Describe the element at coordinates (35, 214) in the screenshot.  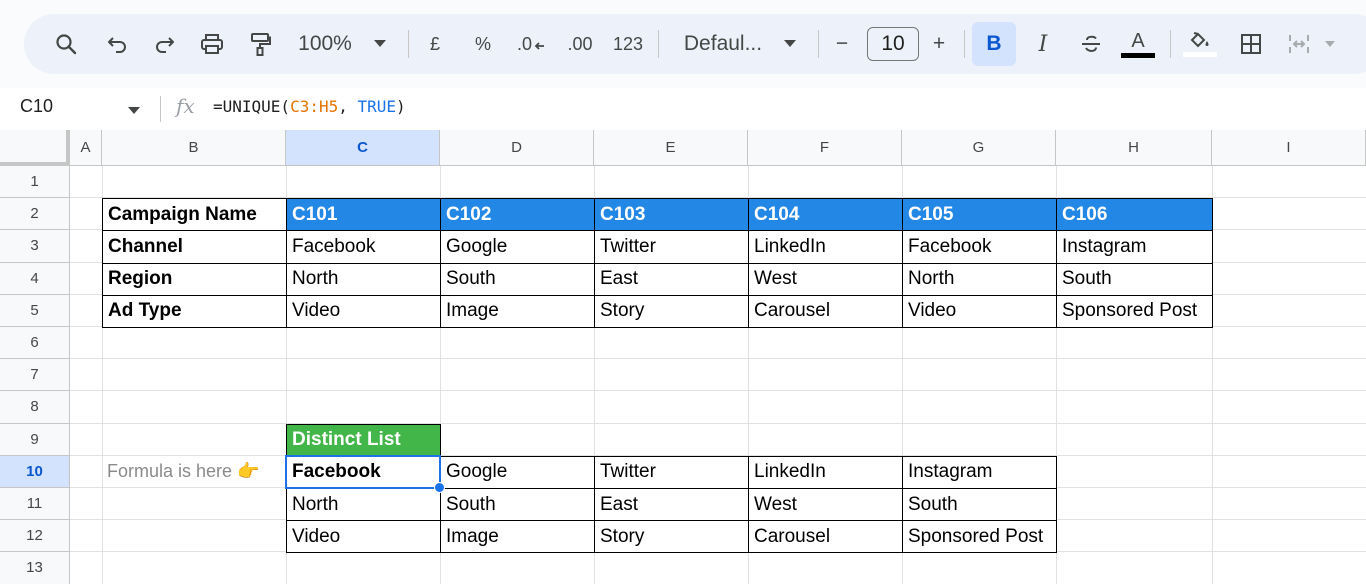
I see `row-header-2: 2` at that location.